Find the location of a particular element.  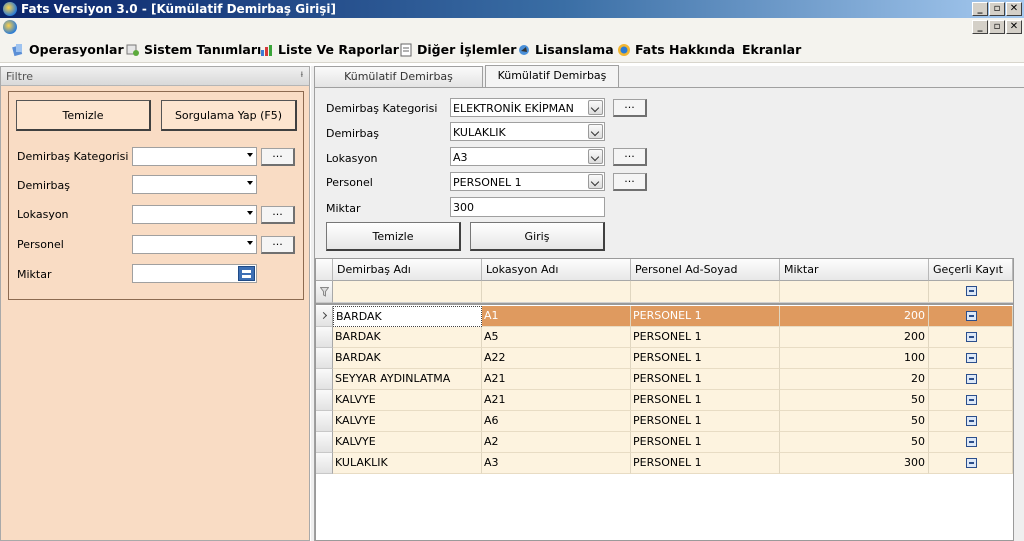

pin-icon: ᵼ is located at coordinates (302, 74).